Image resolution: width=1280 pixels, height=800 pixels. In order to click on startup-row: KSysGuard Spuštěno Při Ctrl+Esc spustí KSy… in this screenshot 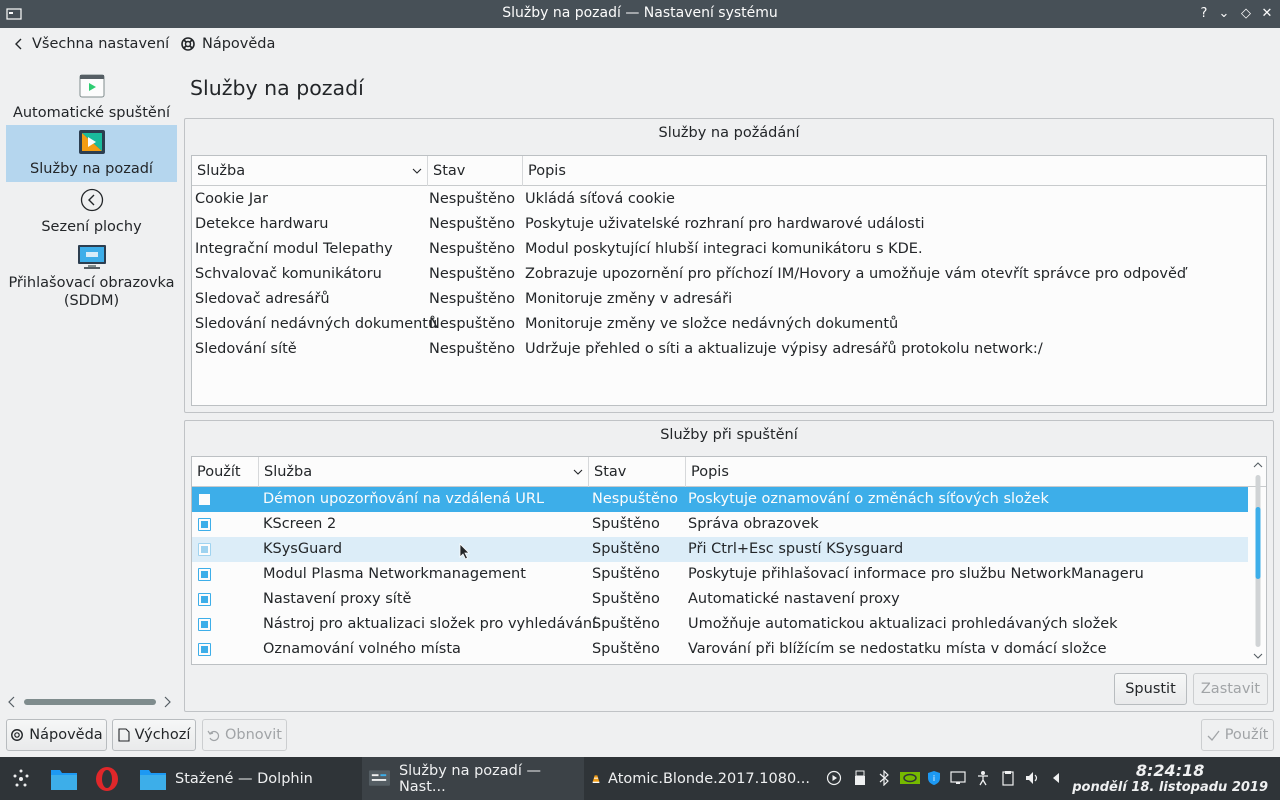, I will do `click(720, 549)`.